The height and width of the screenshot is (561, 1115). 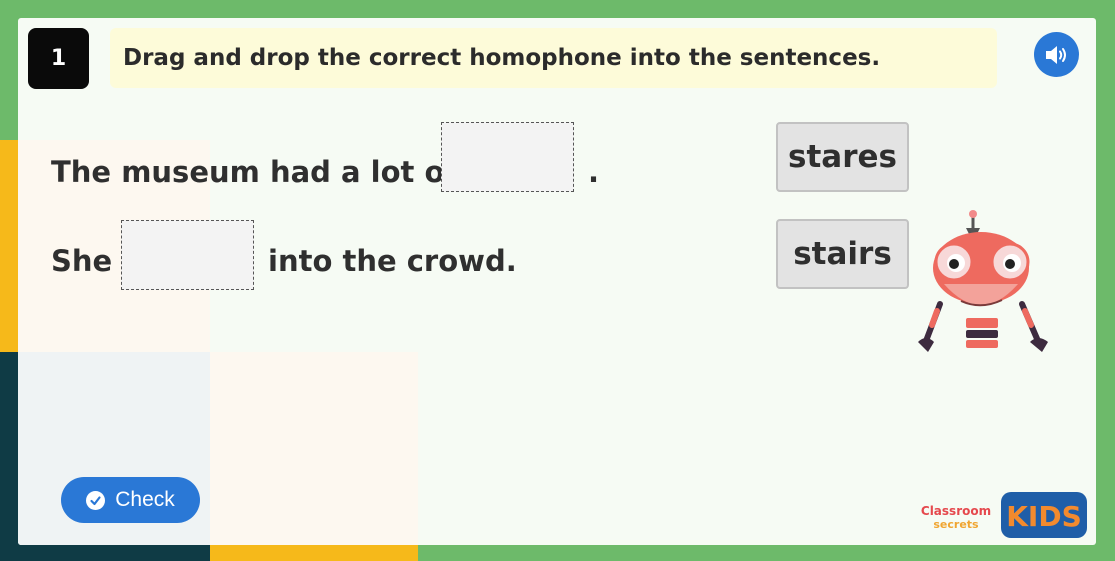 I want to click on kids-logo: KIDS, so click(x=1044, y=515).